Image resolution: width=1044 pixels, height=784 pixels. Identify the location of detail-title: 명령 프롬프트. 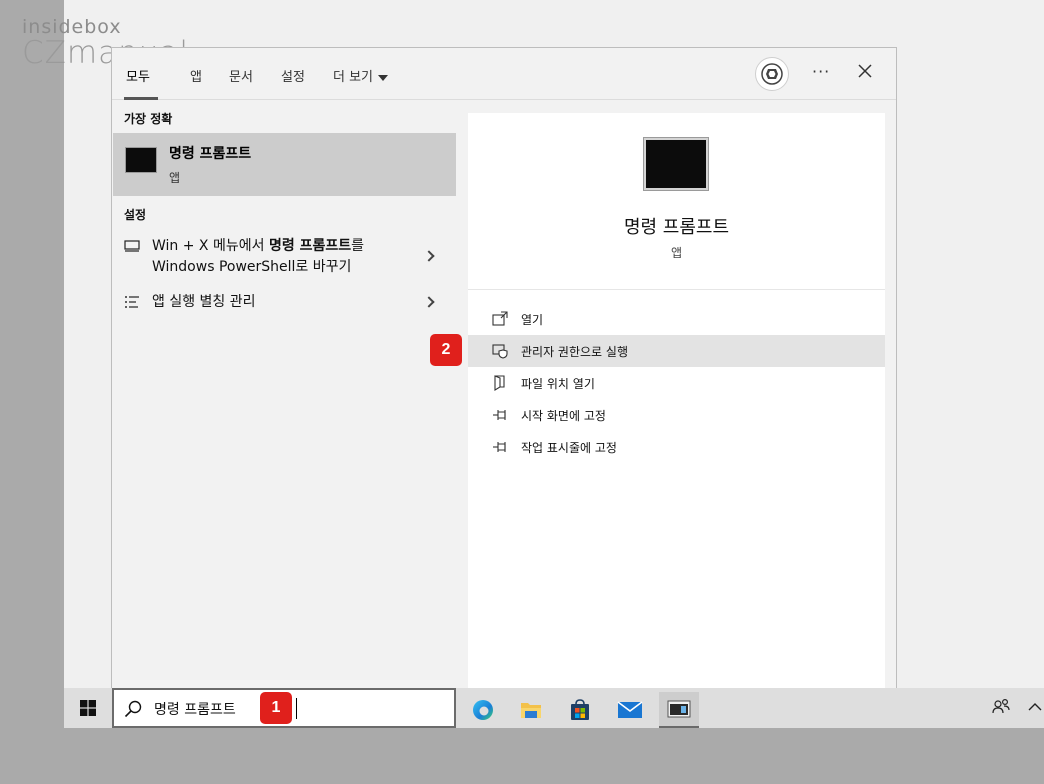
(676, 227).